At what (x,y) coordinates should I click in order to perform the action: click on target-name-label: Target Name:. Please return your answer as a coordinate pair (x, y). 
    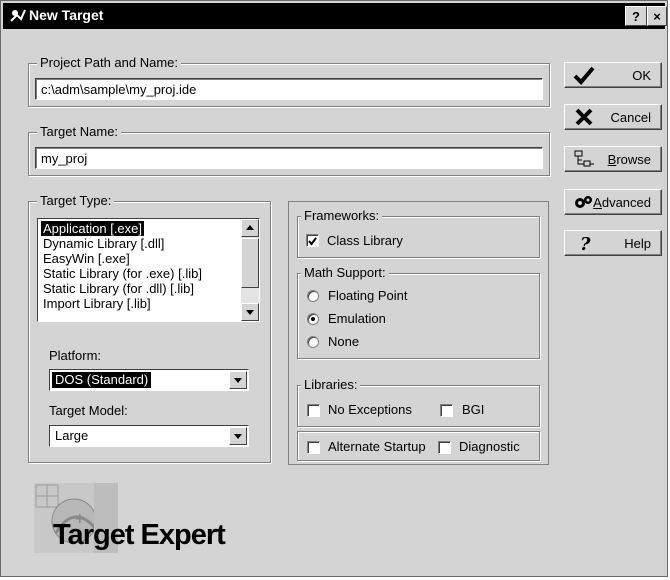
    Looking at the image, I should click on (79, 131).